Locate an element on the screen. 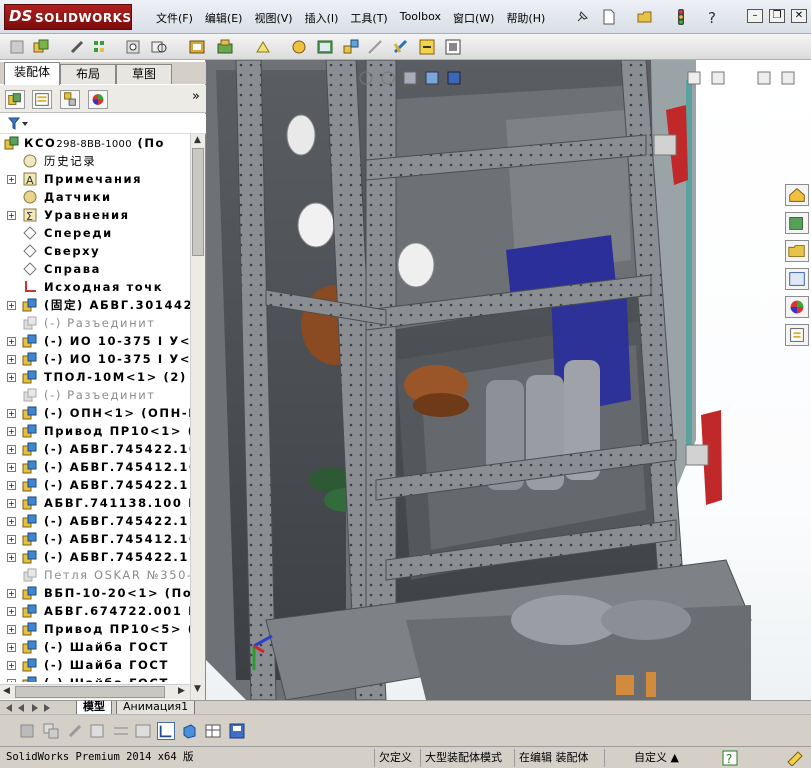 Image resolution: width=811 pixels, height=768 pixels. explode-line-sketch-icon is located at coordinates (375, 47).